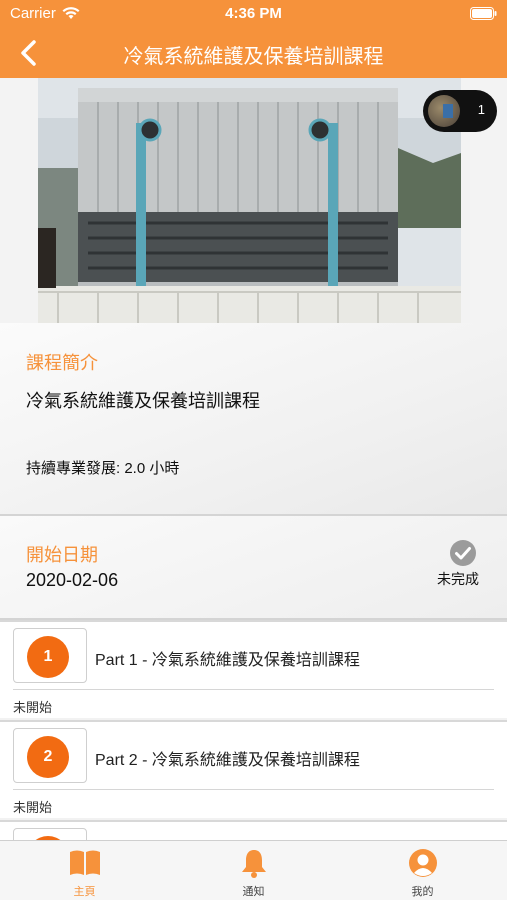 The width and height of the screenshot is (507, 900). I want to click on part-number: 2, so click(48, 757).